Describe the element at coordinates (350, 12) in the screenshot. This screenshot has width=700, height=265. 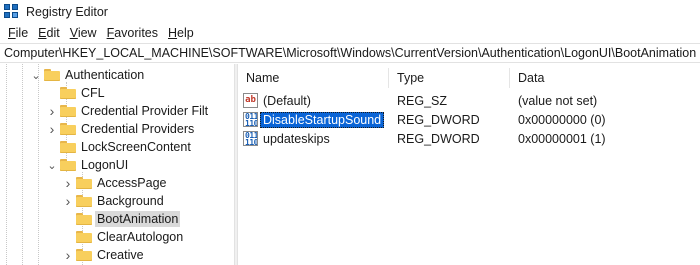
I see `title-bar: Registry Editor` at that location.